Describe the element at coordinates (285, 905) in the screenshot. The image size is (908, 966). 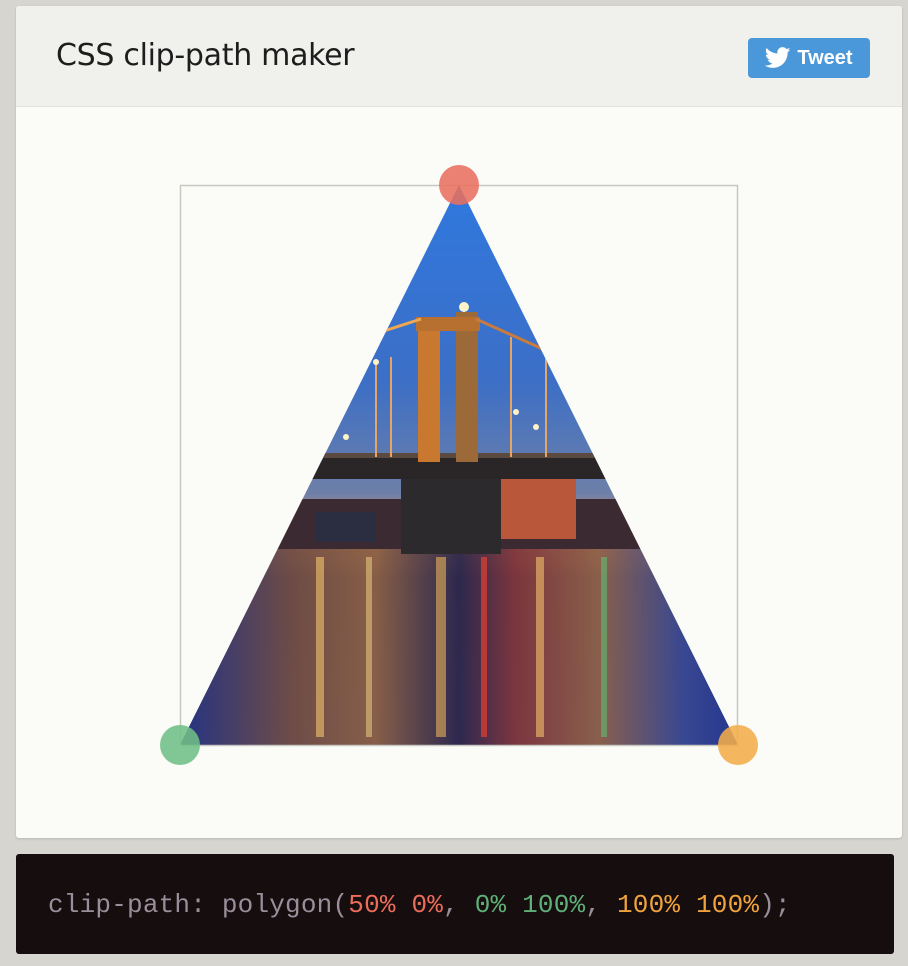
I see `code-func-open: polygon(` at that location.